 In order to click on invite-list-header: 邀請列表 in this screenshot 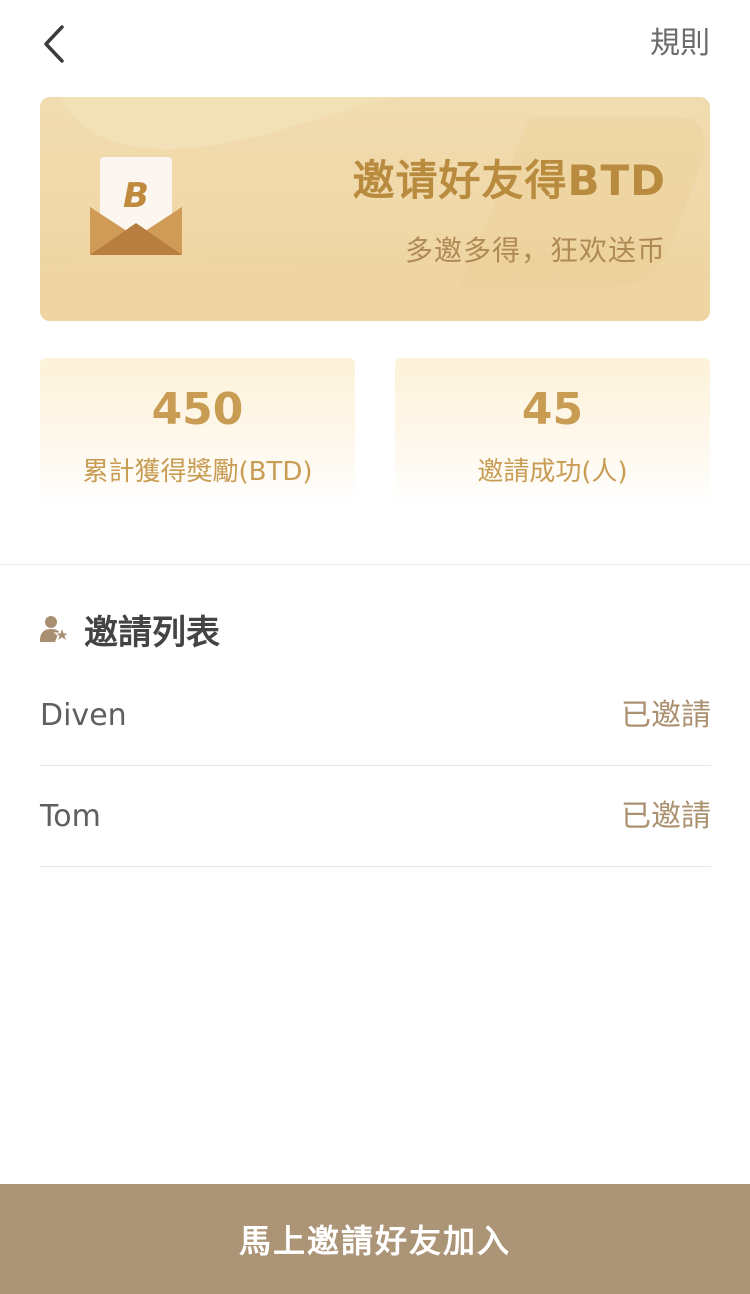, I will do `click(130, 630)`.